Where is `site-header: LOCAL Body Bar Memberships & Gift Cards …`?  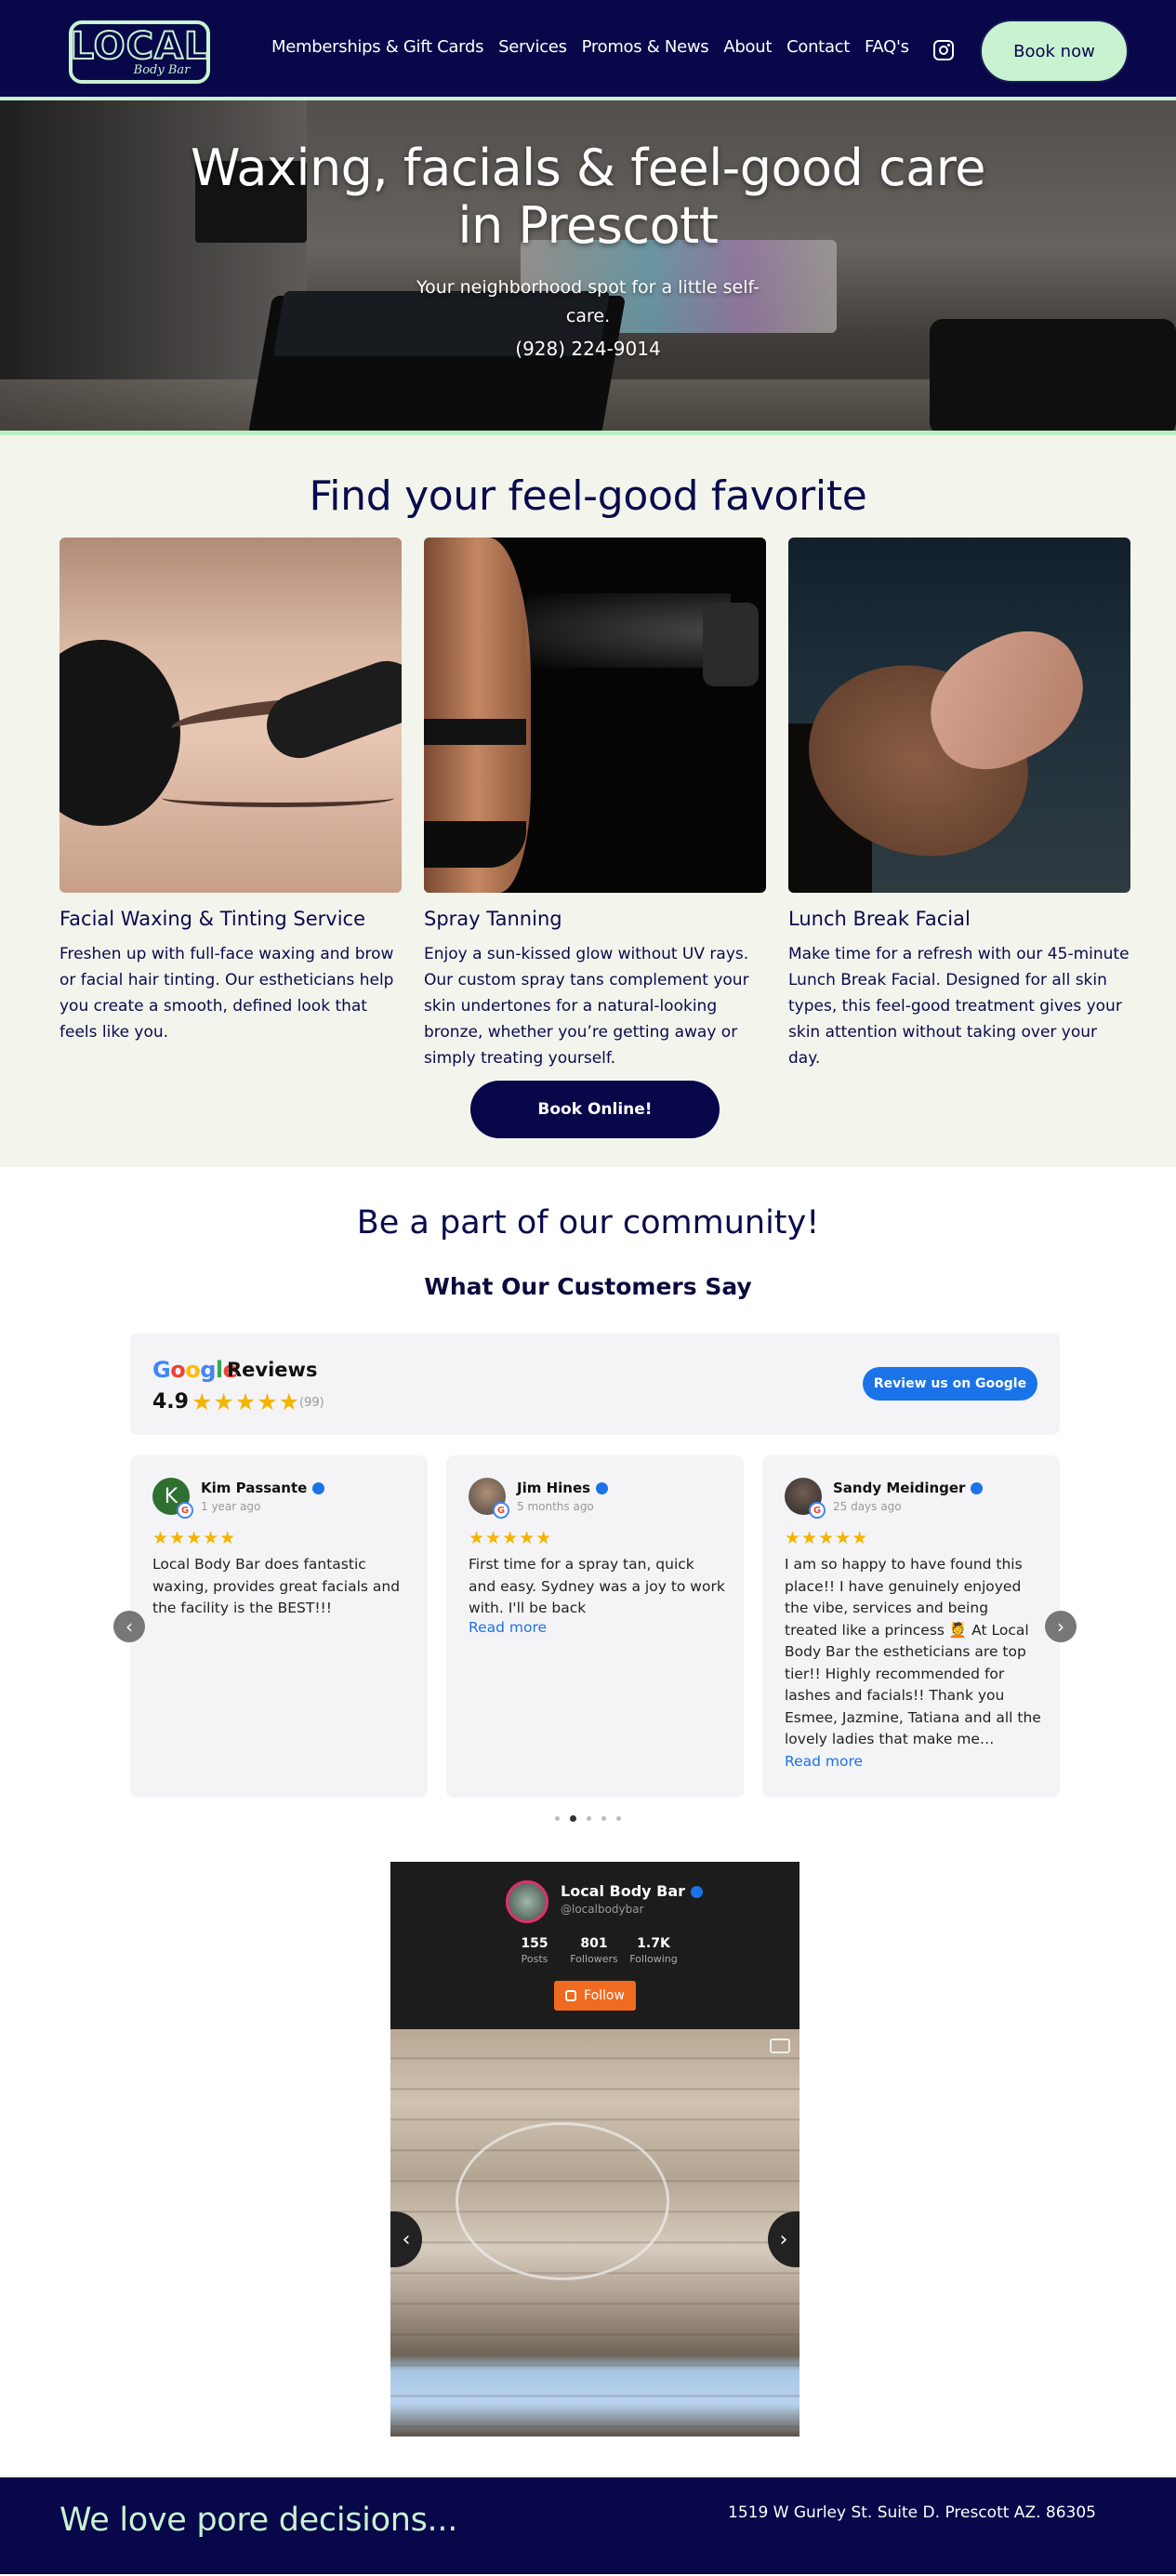 site-header: LOCAL Body Bar Memberships & Gift Cards … is located at coordinates (588, 50).